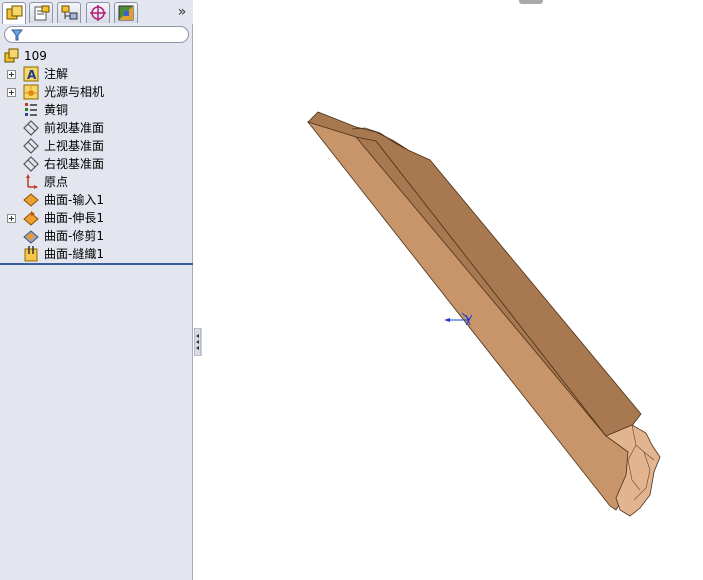 The image size is (703, 580). I want to click on tab-featuremanager, so click(14, 13).